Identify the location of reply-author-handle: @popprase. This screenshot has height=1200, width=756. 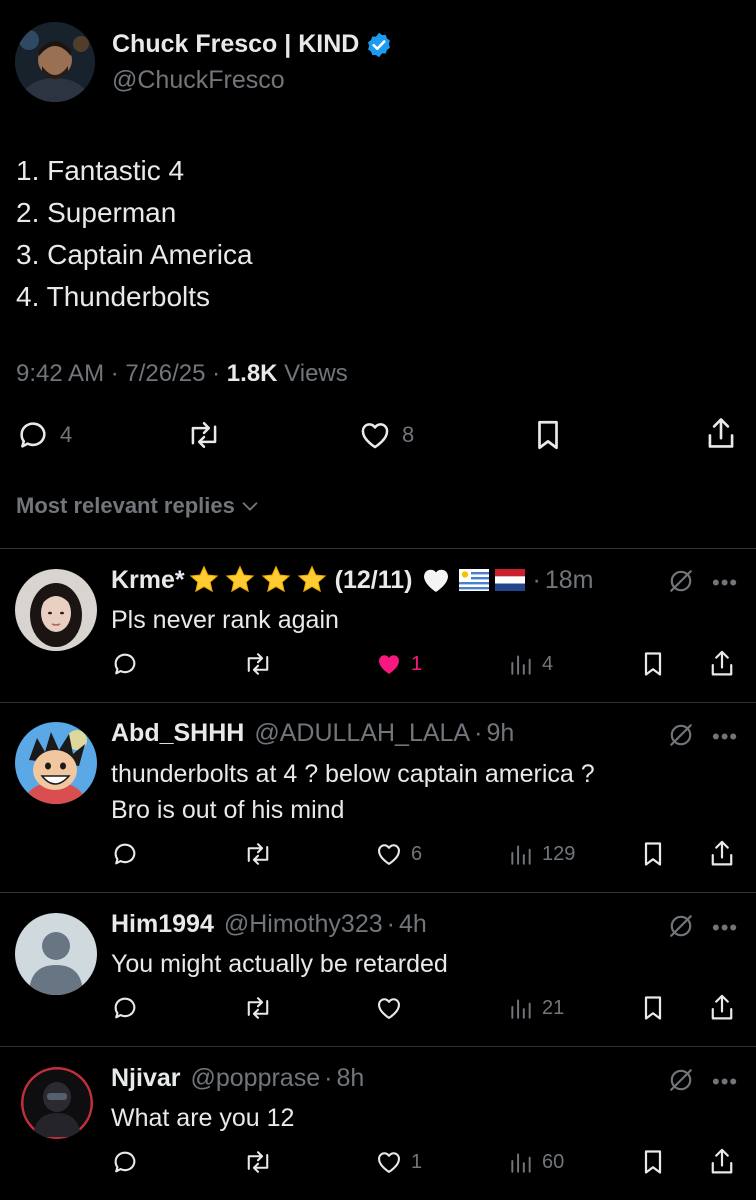
(255, 1078).